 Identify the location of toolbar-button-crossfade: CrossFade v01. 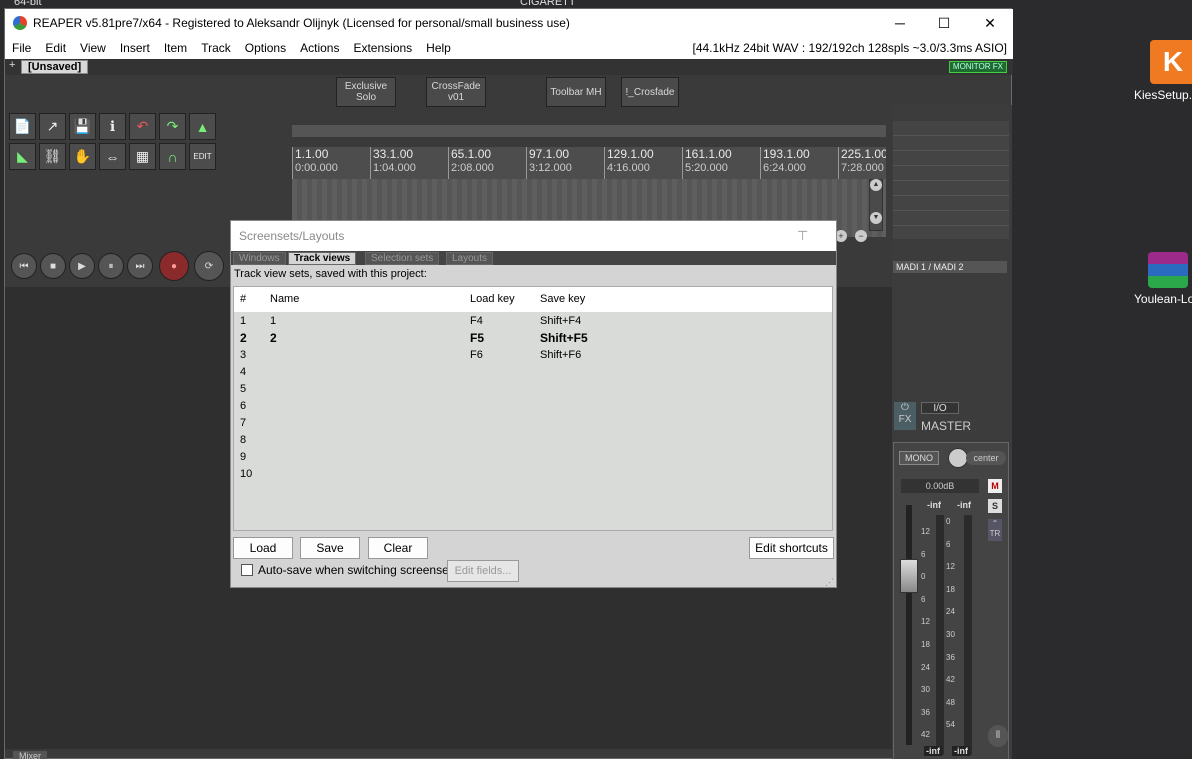
(456, 92).